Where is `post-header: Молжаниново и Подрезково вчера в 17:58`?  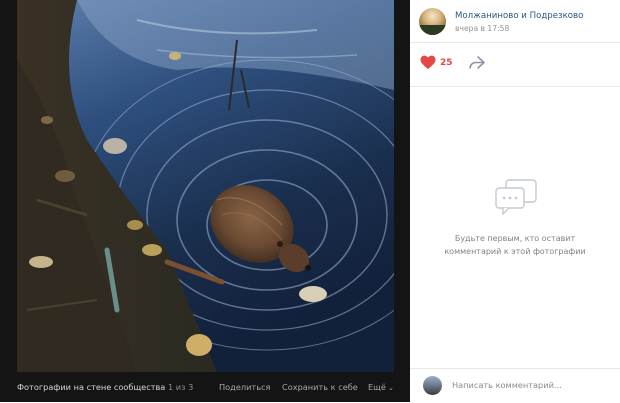 post-header: Молжаниново и Подрезково вчера в 17:58 is located at coordinates (515, 21).